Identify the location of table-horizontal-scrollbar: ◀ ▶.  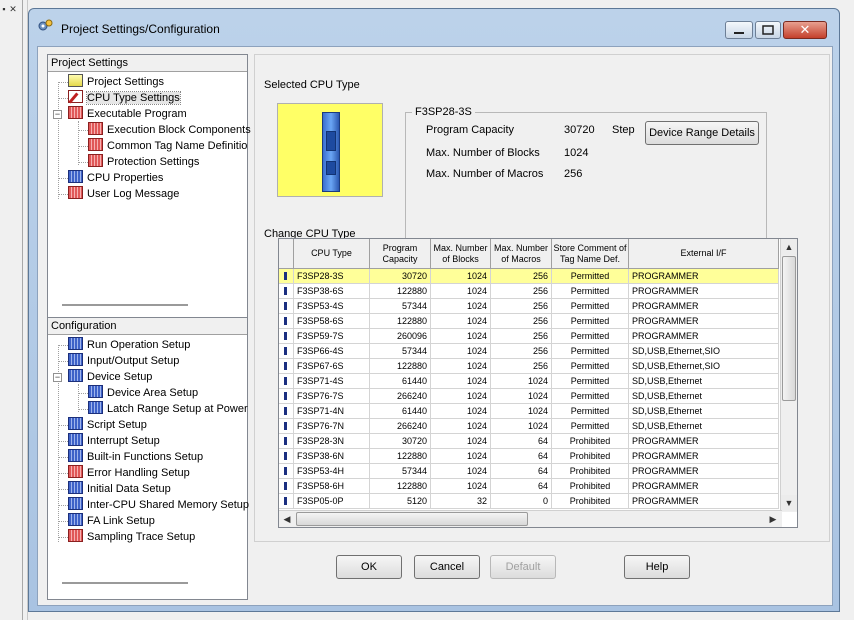
(530, 518).